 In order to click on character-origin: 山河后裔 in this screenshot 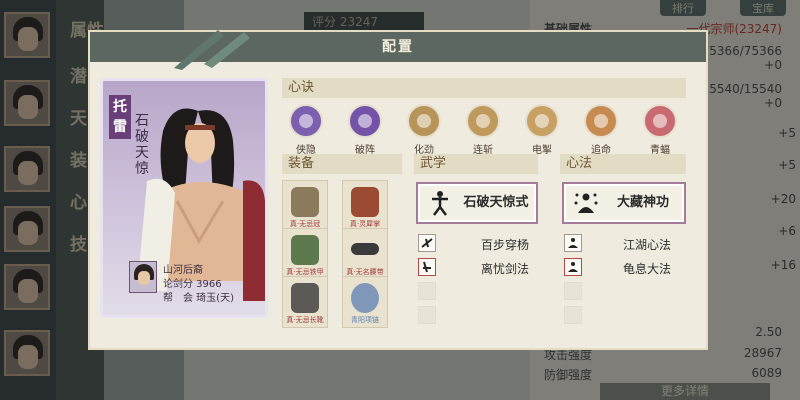, I will do `click(183, 270)`.